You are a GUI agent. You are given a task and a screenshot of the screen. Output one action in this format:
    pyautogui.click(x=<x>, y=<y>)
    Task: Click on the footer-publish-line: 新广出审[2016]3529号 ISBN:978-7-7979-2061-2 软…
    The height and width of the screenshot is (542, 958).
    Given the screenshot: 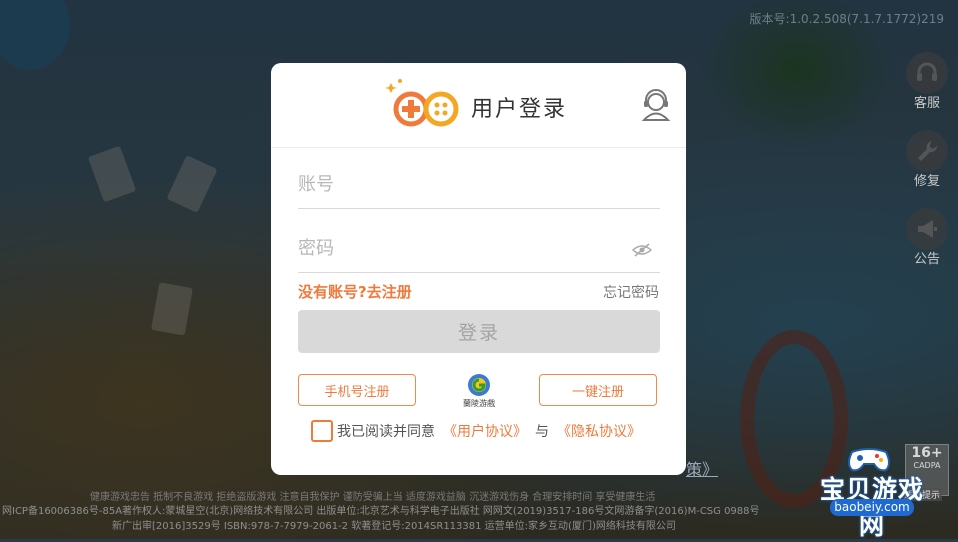 What is the action you would take?
    pyautogui.click(x=394, y=526)
    